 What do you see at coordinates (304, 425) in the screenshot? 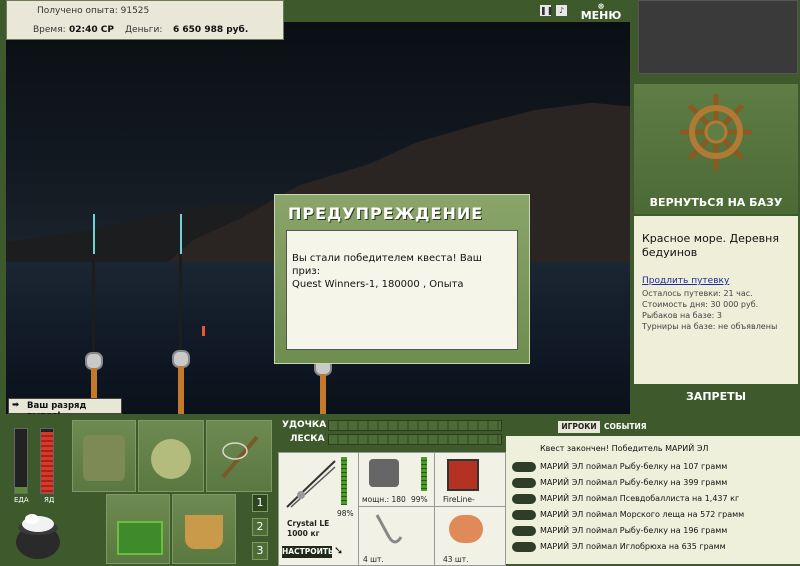
I see `rod-label: УДОЧКА` at bounding box center [304, 425].